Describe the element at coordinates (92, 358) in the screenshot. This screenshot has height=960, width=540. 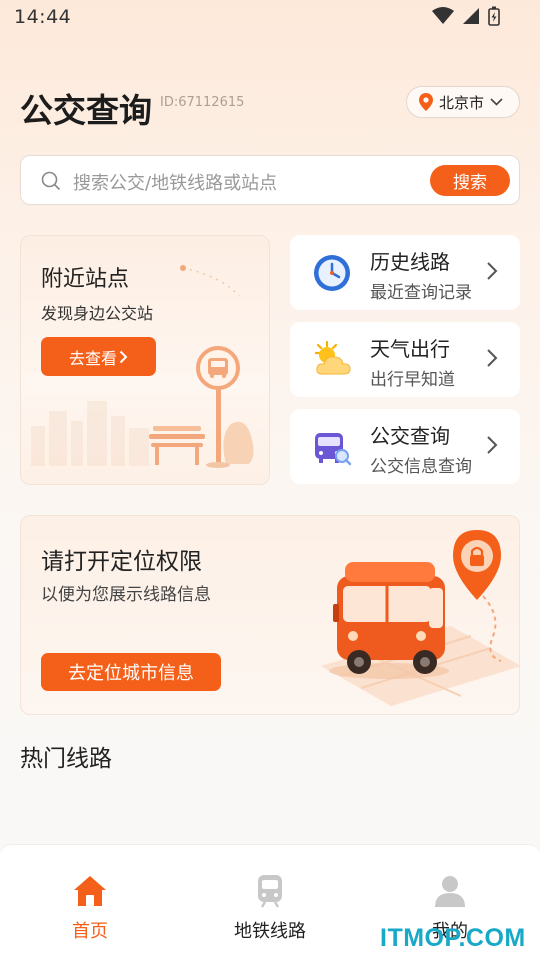
I see `view-nearby-label: 去查看` at that location.